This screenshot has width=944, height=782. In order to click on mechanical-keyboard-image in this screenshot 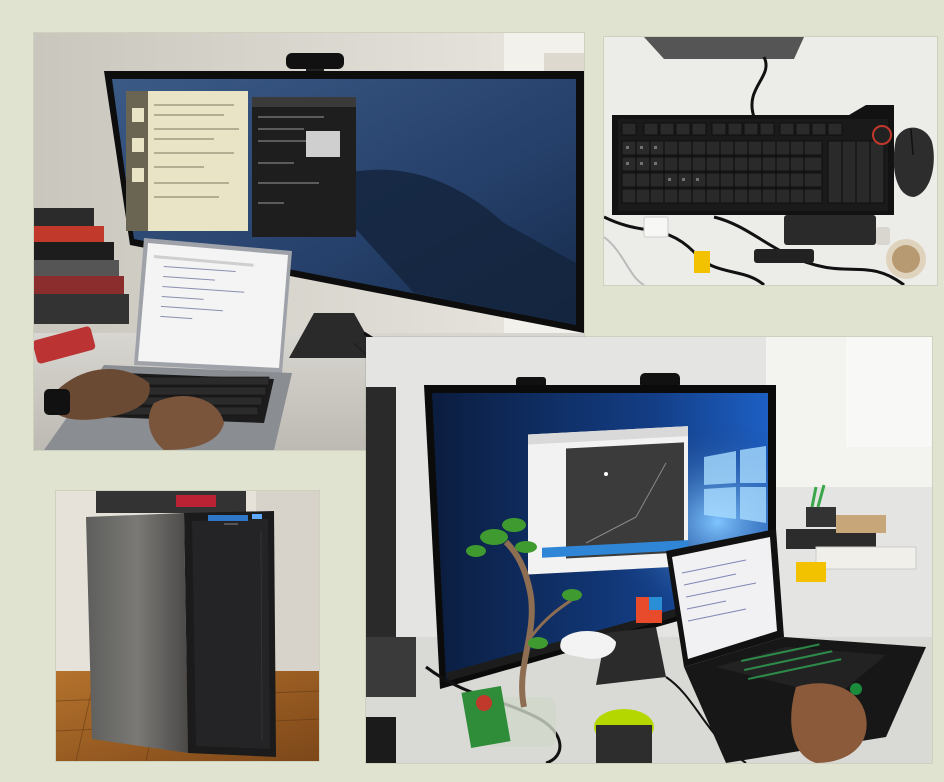, I will do `click(770, 161)`.